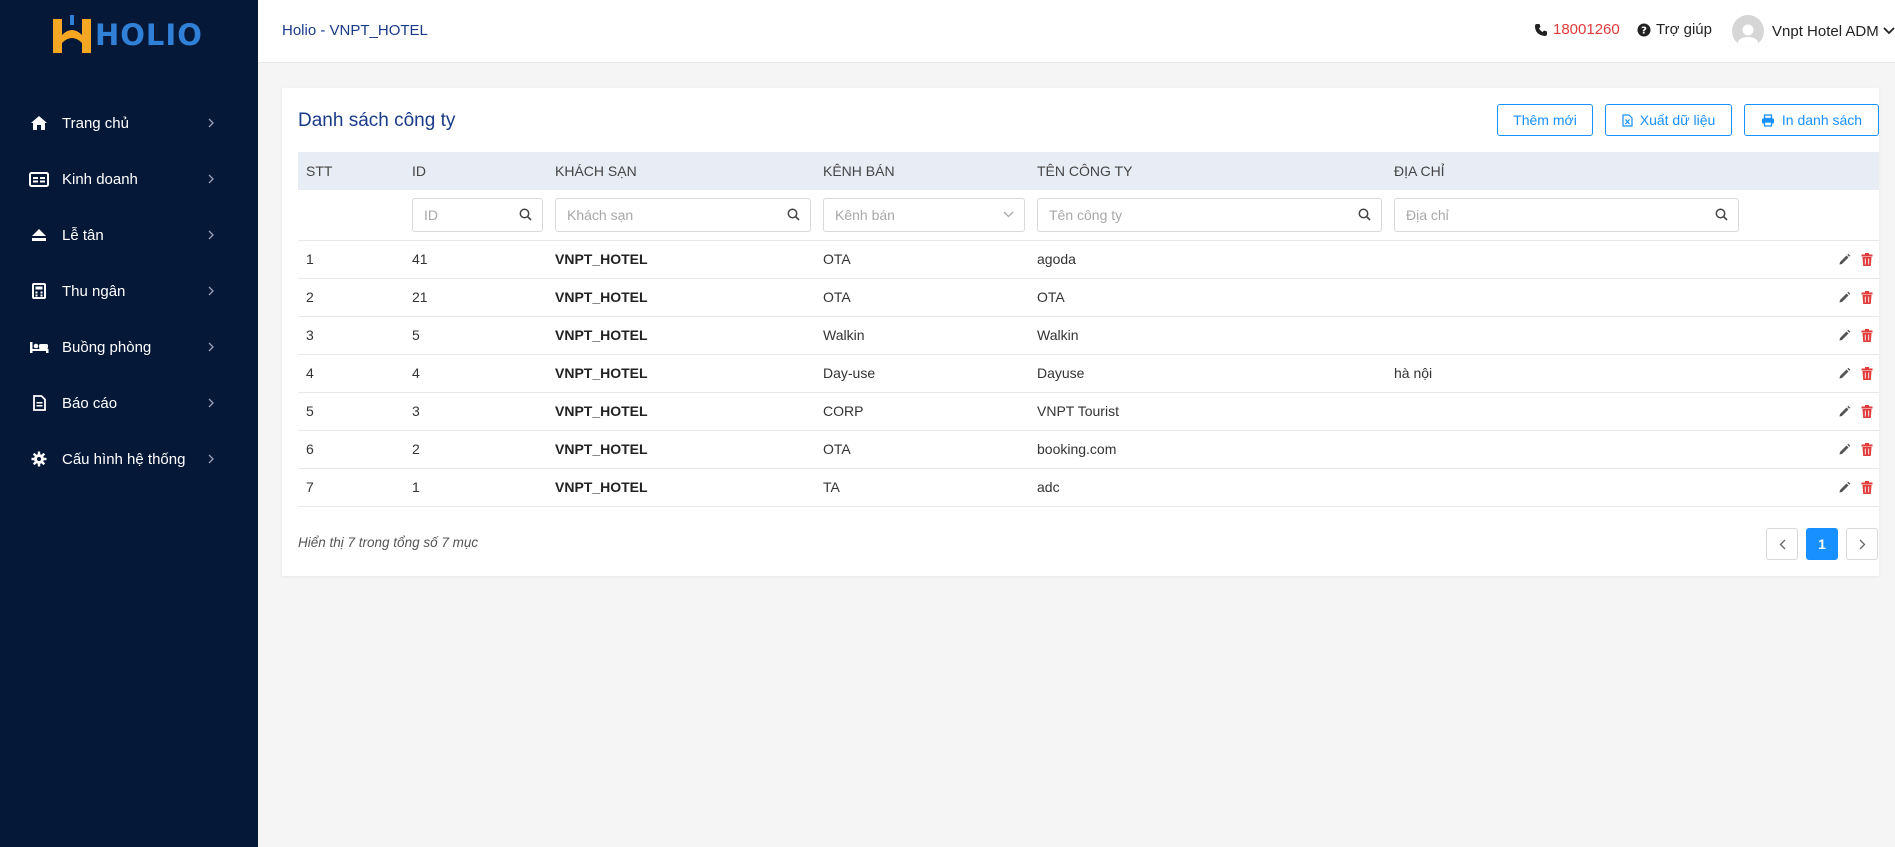 Image resolution: width=1895 pixels, height=847 pixels. What do you see at coordinates (1889, 31) in the screenshot?
I see `chevron-down-icon` at bounding box center [1889, 31].